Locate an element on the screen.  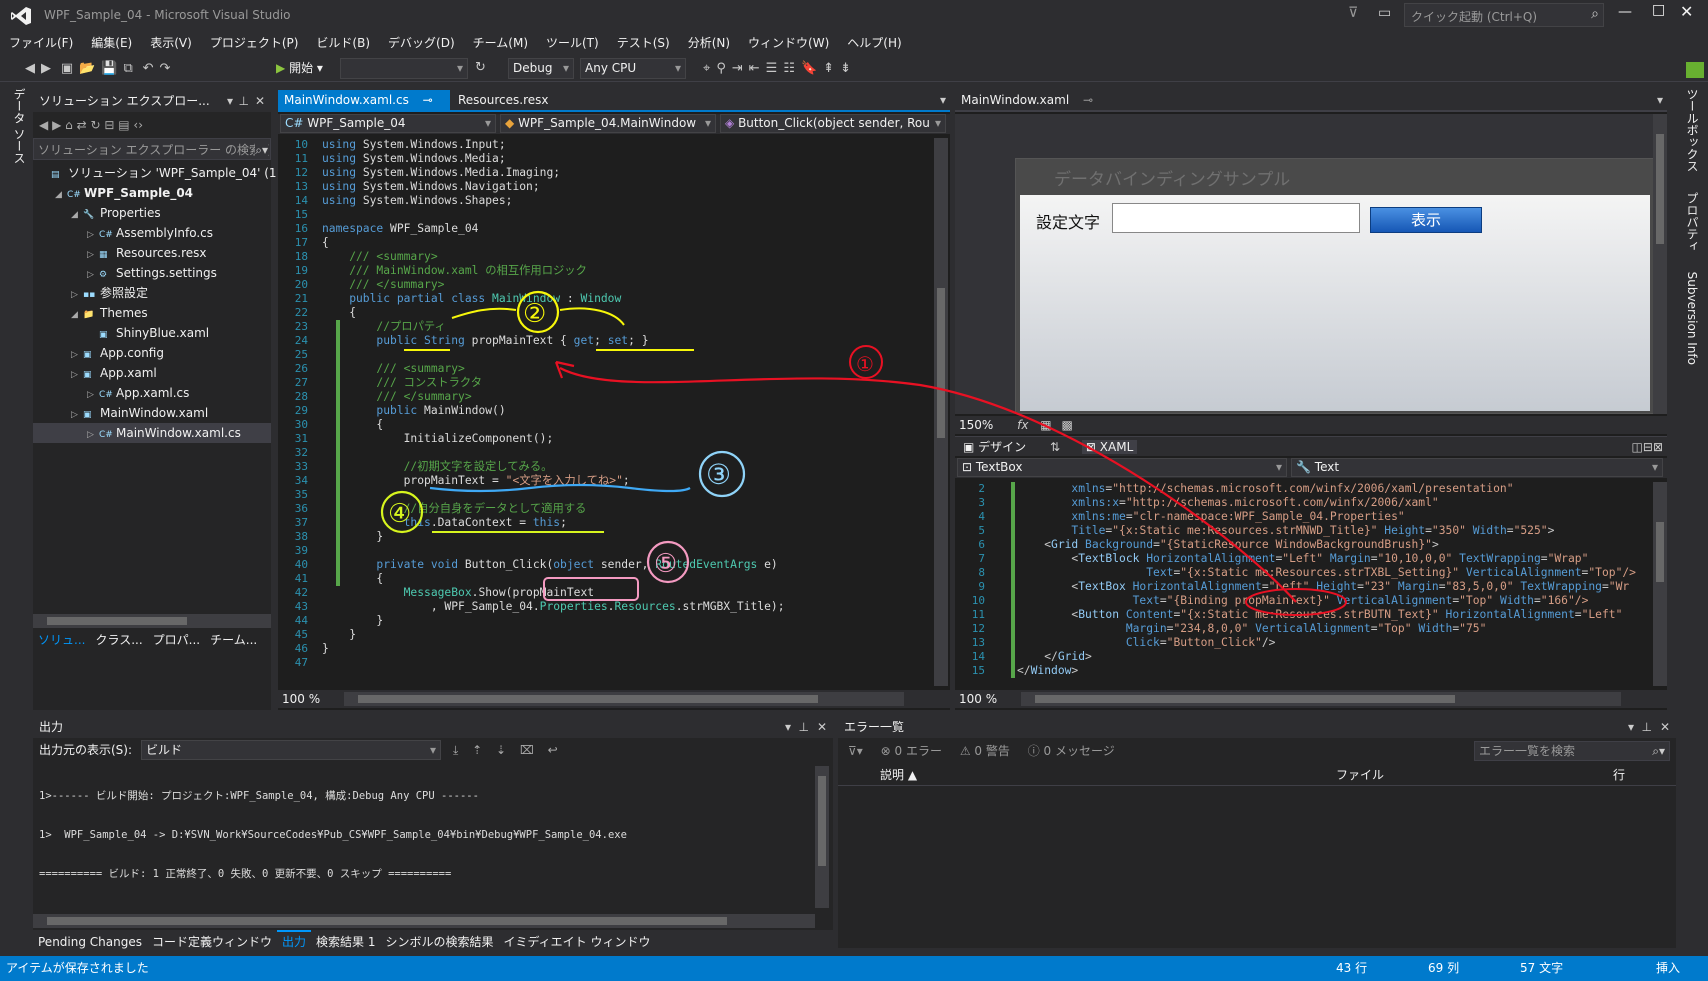
menu-project: プロジェクト(P) is located at coordinates (254, 43).